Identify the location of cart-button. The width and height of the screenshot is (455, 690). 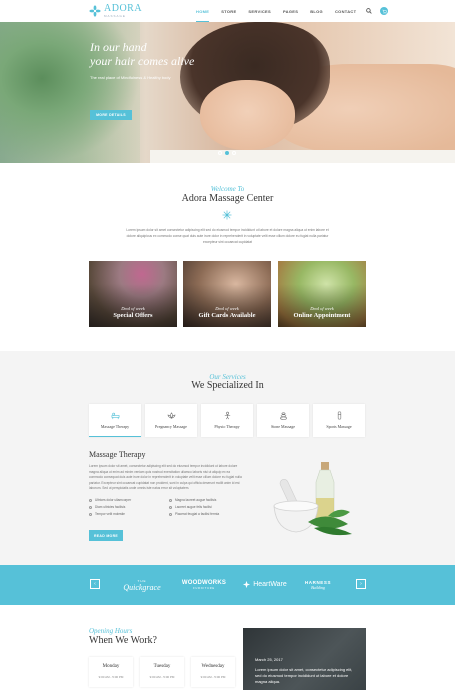
(384, 11).